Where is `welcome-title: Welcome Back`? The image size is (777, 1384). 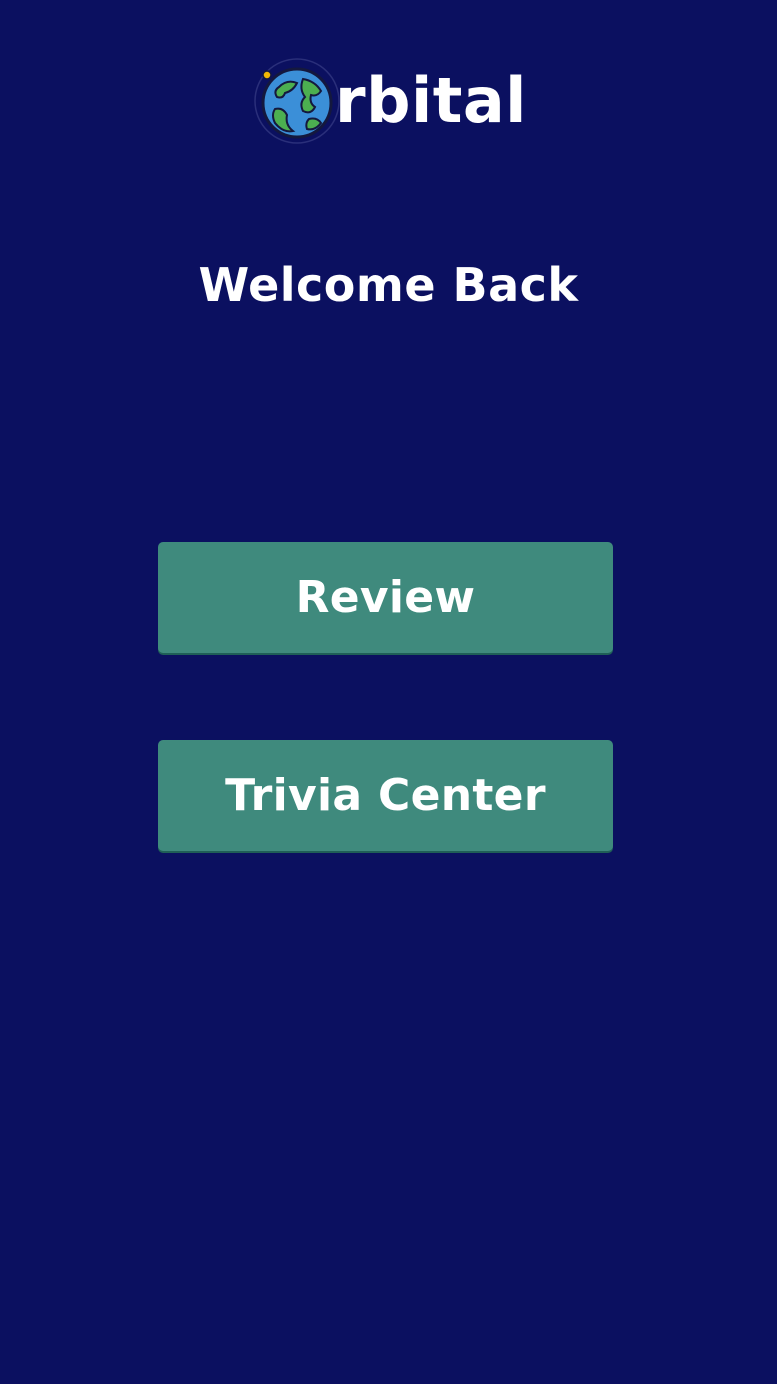 welcome-title: Welcome Back is located at coordinates (388, 285).